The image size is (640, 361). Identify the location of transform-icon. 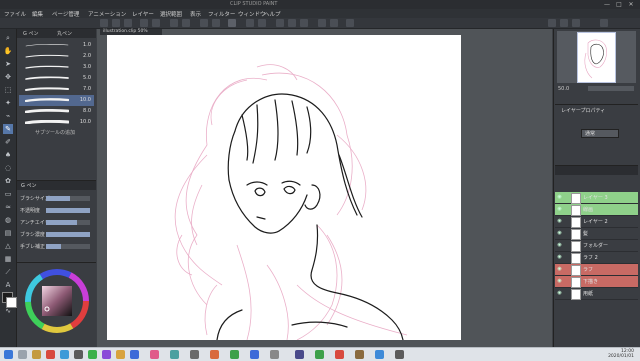
(186, 23).